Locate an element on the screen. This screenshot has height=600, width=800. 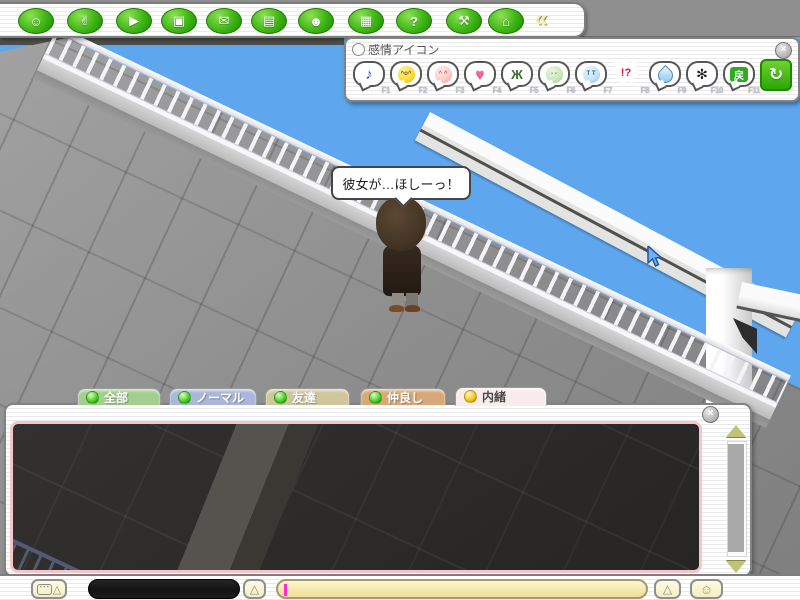
close-icon: × is located at coordinates (783, 49).